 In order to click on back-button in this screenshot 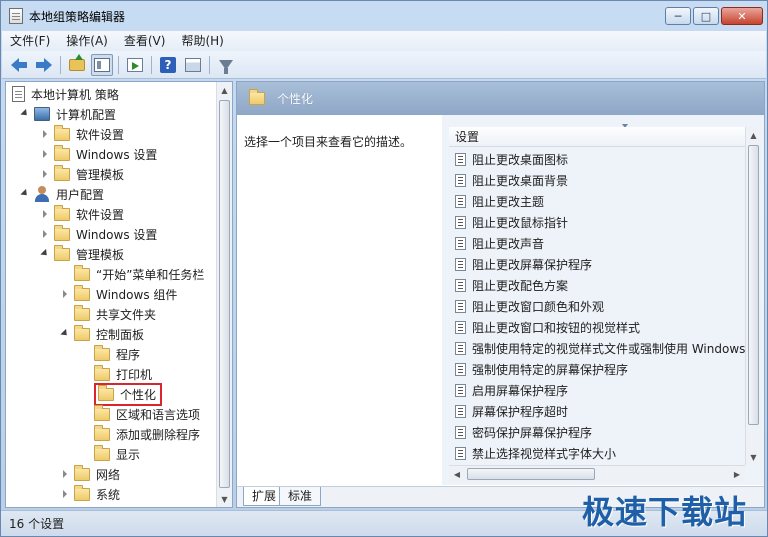, I will do `click(19, 65)`.